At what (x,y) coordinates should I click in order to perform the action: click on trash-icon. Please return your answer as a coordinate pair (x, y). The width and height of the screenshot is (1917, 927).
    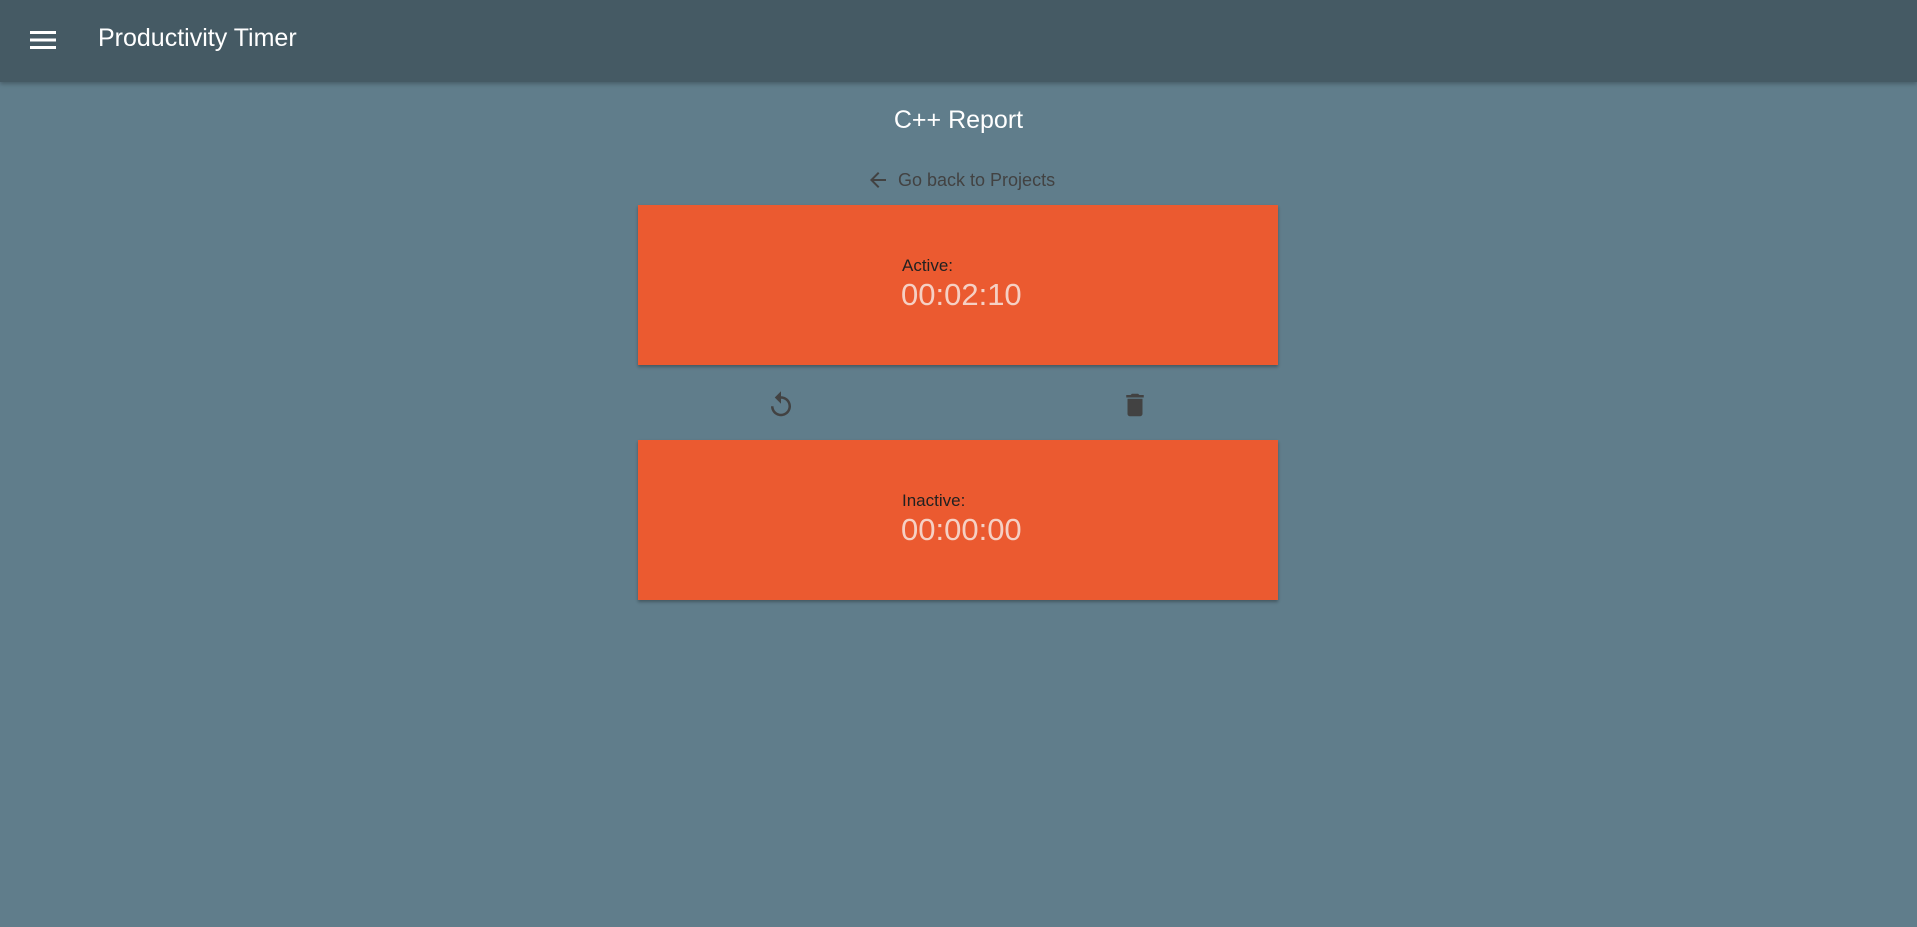
    Looking at the image, I should click on (1135, 405).